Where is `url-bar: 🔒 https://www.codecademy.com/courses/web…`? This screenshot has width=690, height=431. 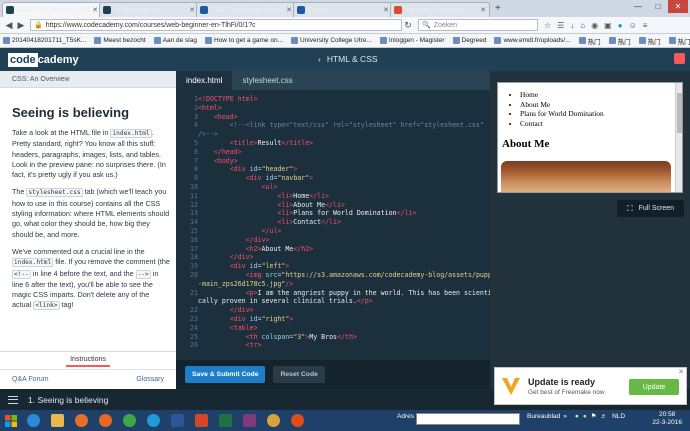 url-bar: 🔒 https://www.codecademy.com/courses/web… is located at coordinates (216, 25).